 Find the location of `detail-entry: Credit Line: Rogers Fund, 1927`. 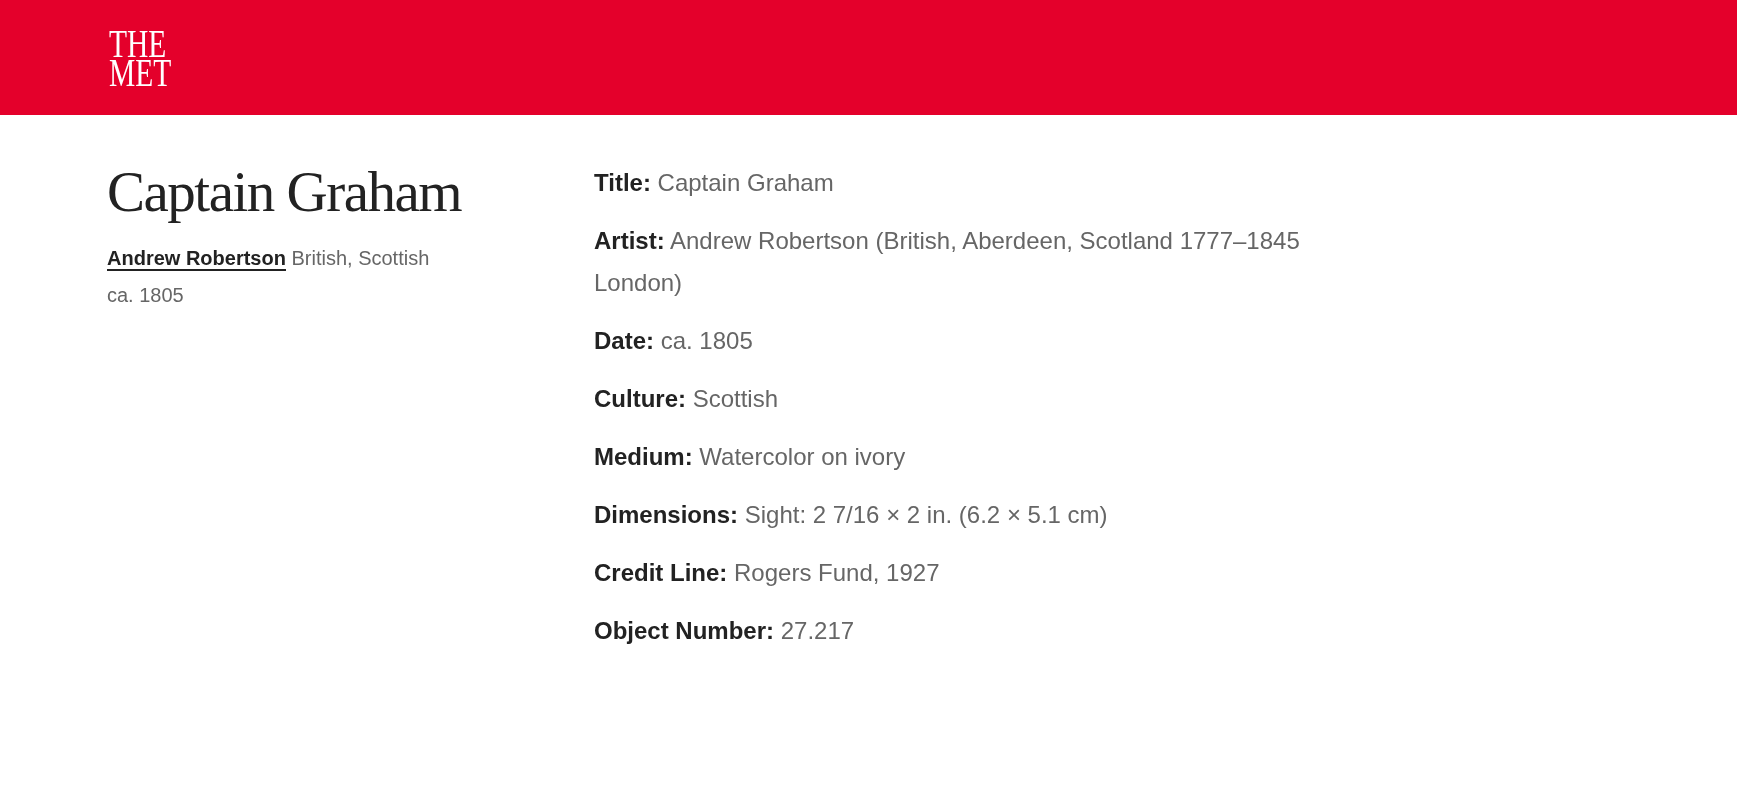

detail-entry: Credit Line: Rogers Fund, 1927 is located at coordinates (767, 573).